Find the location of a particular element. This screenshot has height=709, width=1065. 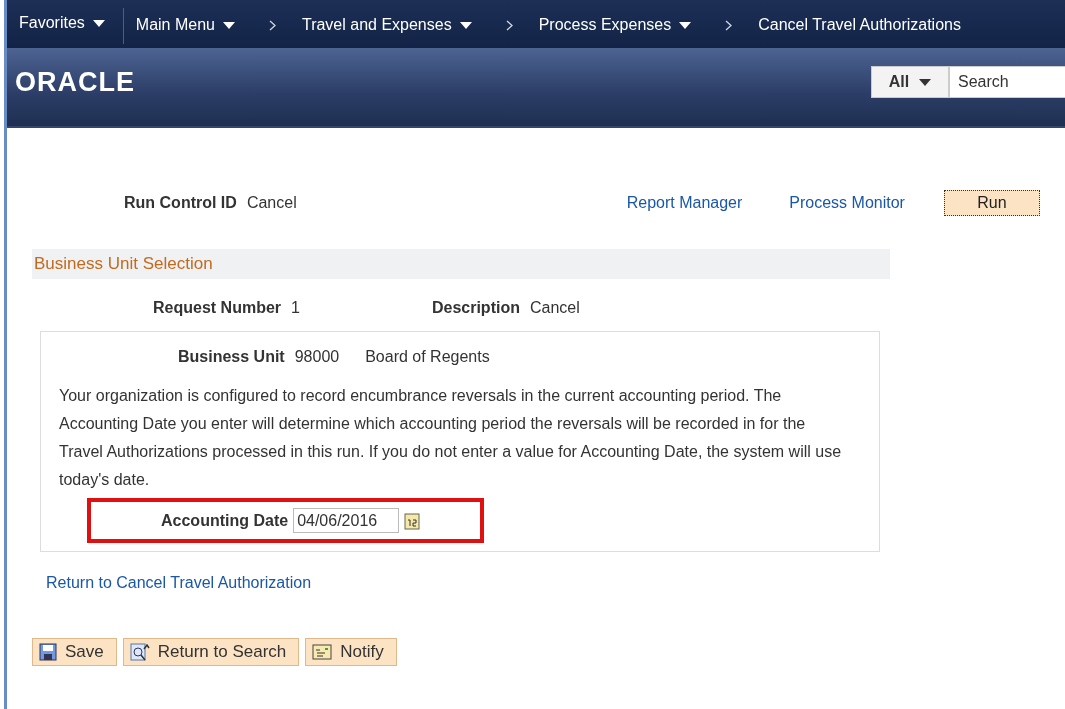

magnifier-icon is located at coordinates (139, 652).